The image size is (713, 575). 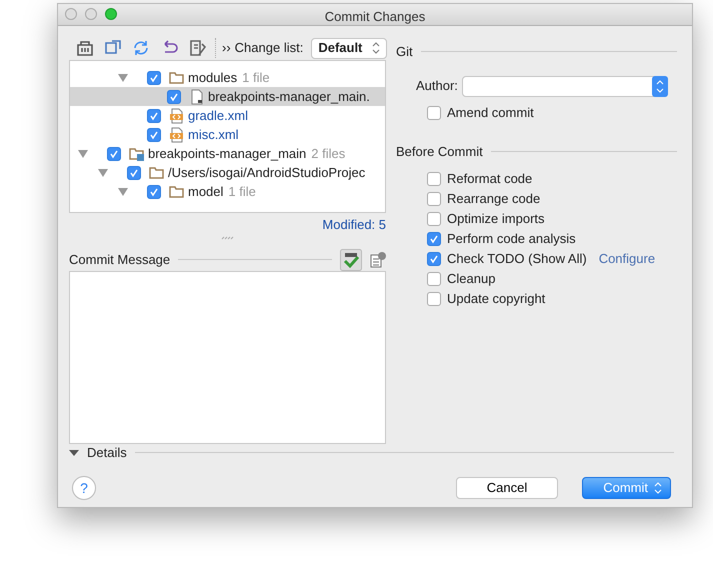 I want to click on checkbox-label: Rearrange code, so click(x=493, y=199).